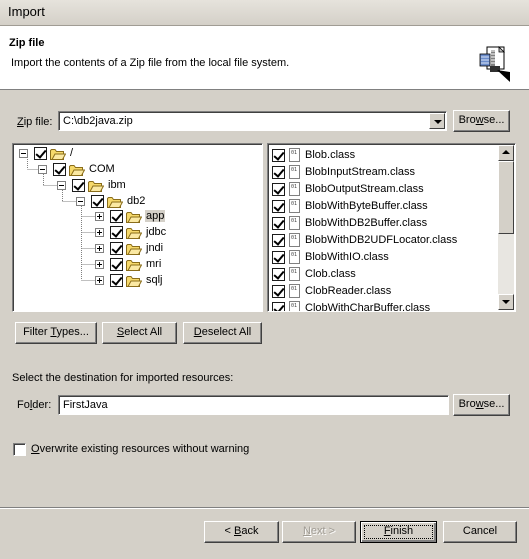 This screenshot has width=529, height=559. I want to click on scrollbar-thumb, so click(506, 197).